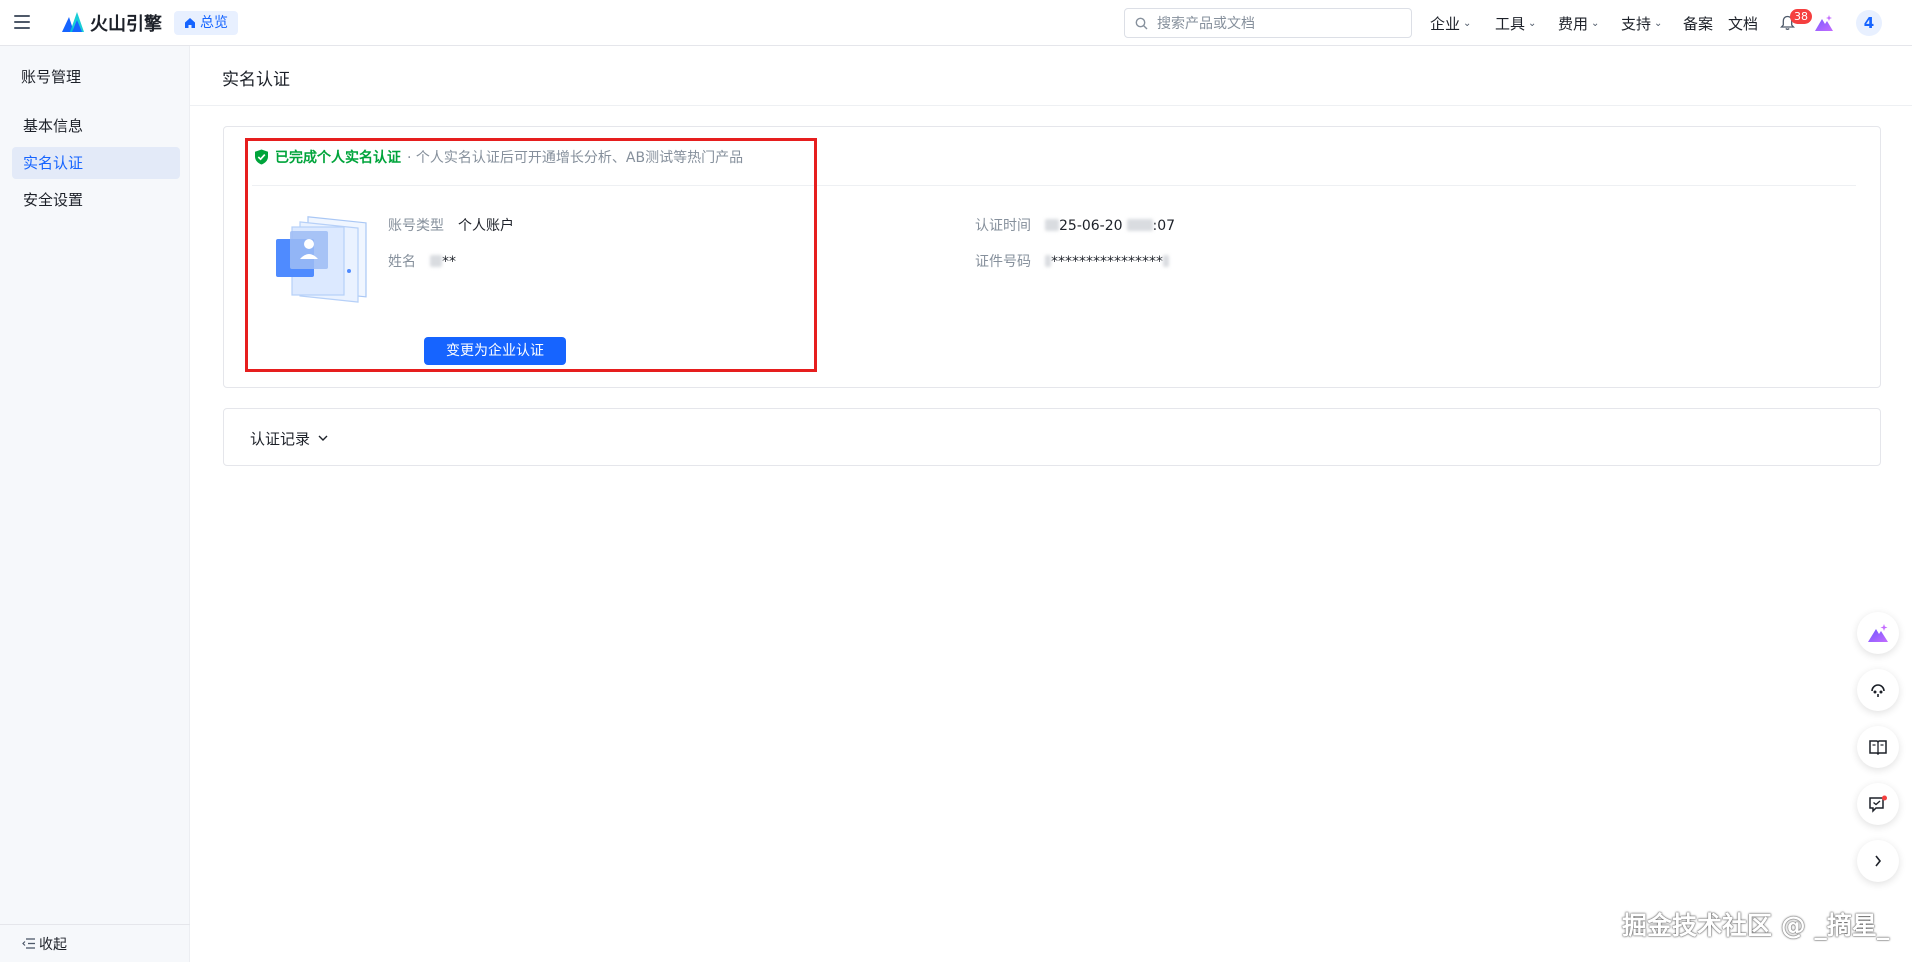  Describe the element at coordinates (956, 23) in the screenshot. I see `top-bar: 火山引擎 总览 企业⌄ 工具⌄ 费用⌄ 支持⌄ 备案 文档 38 4` at that location.